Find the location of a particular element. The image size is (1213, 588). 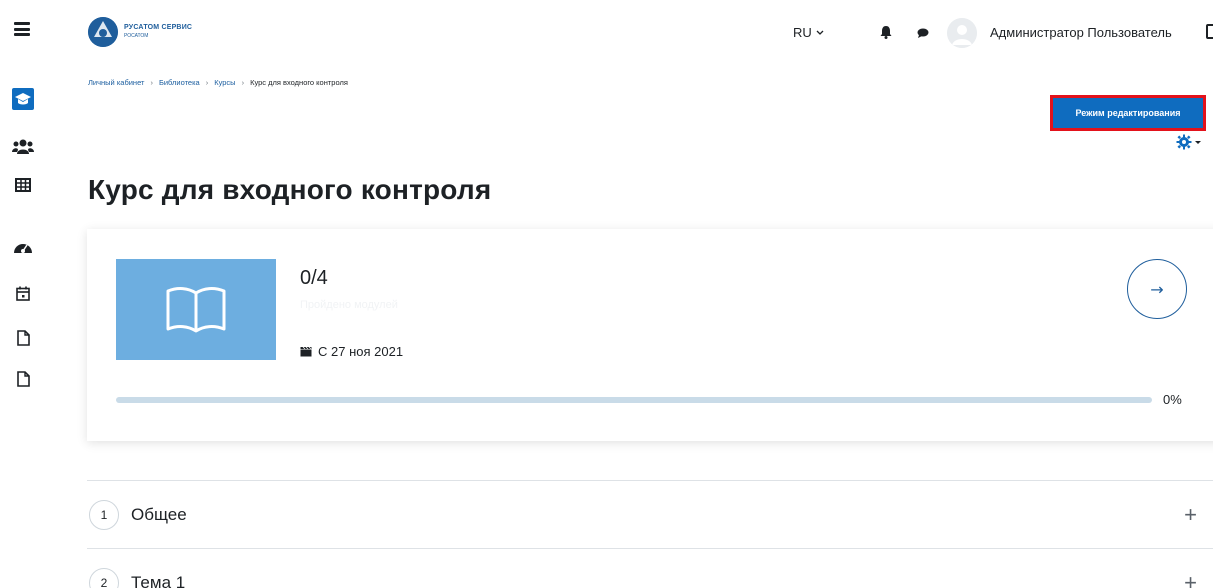

course-settings-menu is located at coordinates (1189, 142).